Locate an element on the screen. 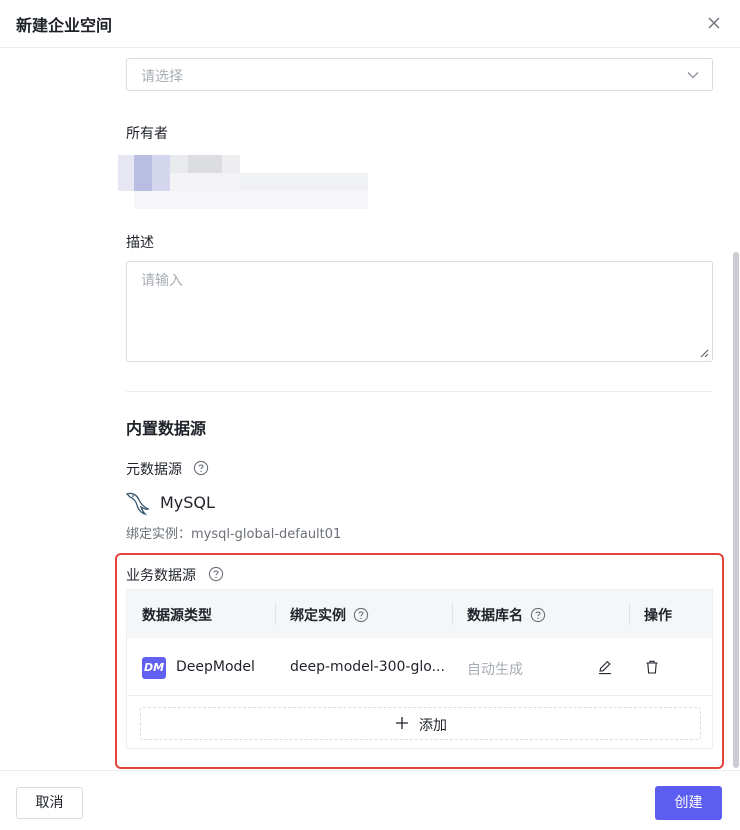  column-header-dbname: 数据库名 is located at coordinates (495, 616).